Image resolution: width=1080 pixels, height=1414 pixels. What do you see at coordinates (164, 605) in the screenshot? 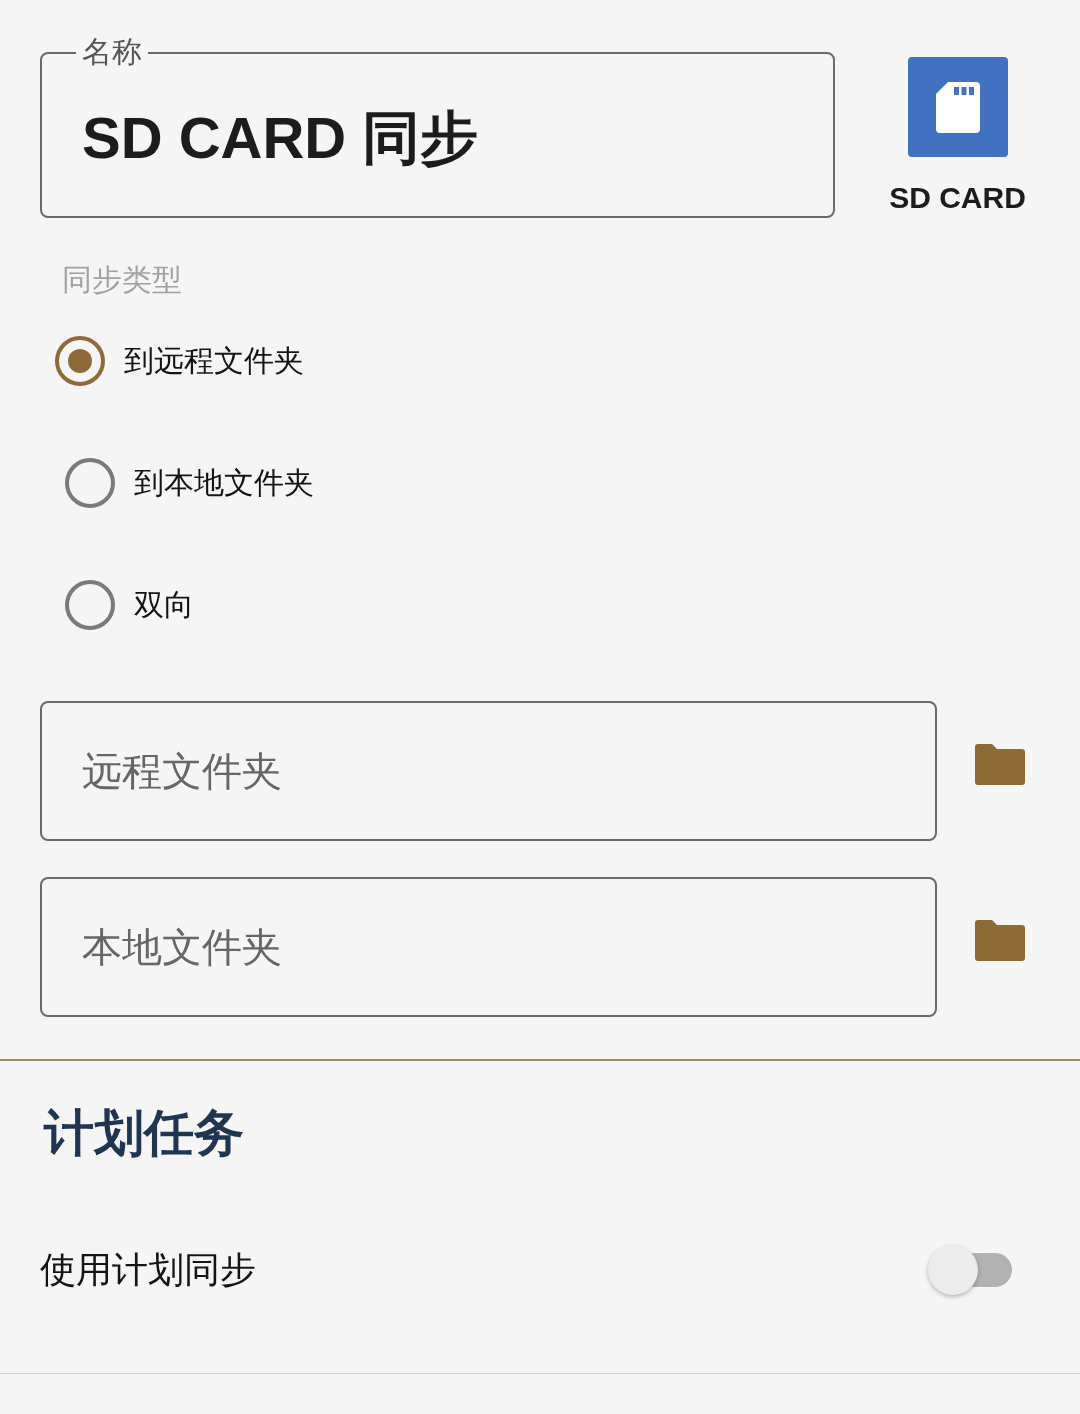
I see `radio-label: 双向` at bounding box center [164, 605].